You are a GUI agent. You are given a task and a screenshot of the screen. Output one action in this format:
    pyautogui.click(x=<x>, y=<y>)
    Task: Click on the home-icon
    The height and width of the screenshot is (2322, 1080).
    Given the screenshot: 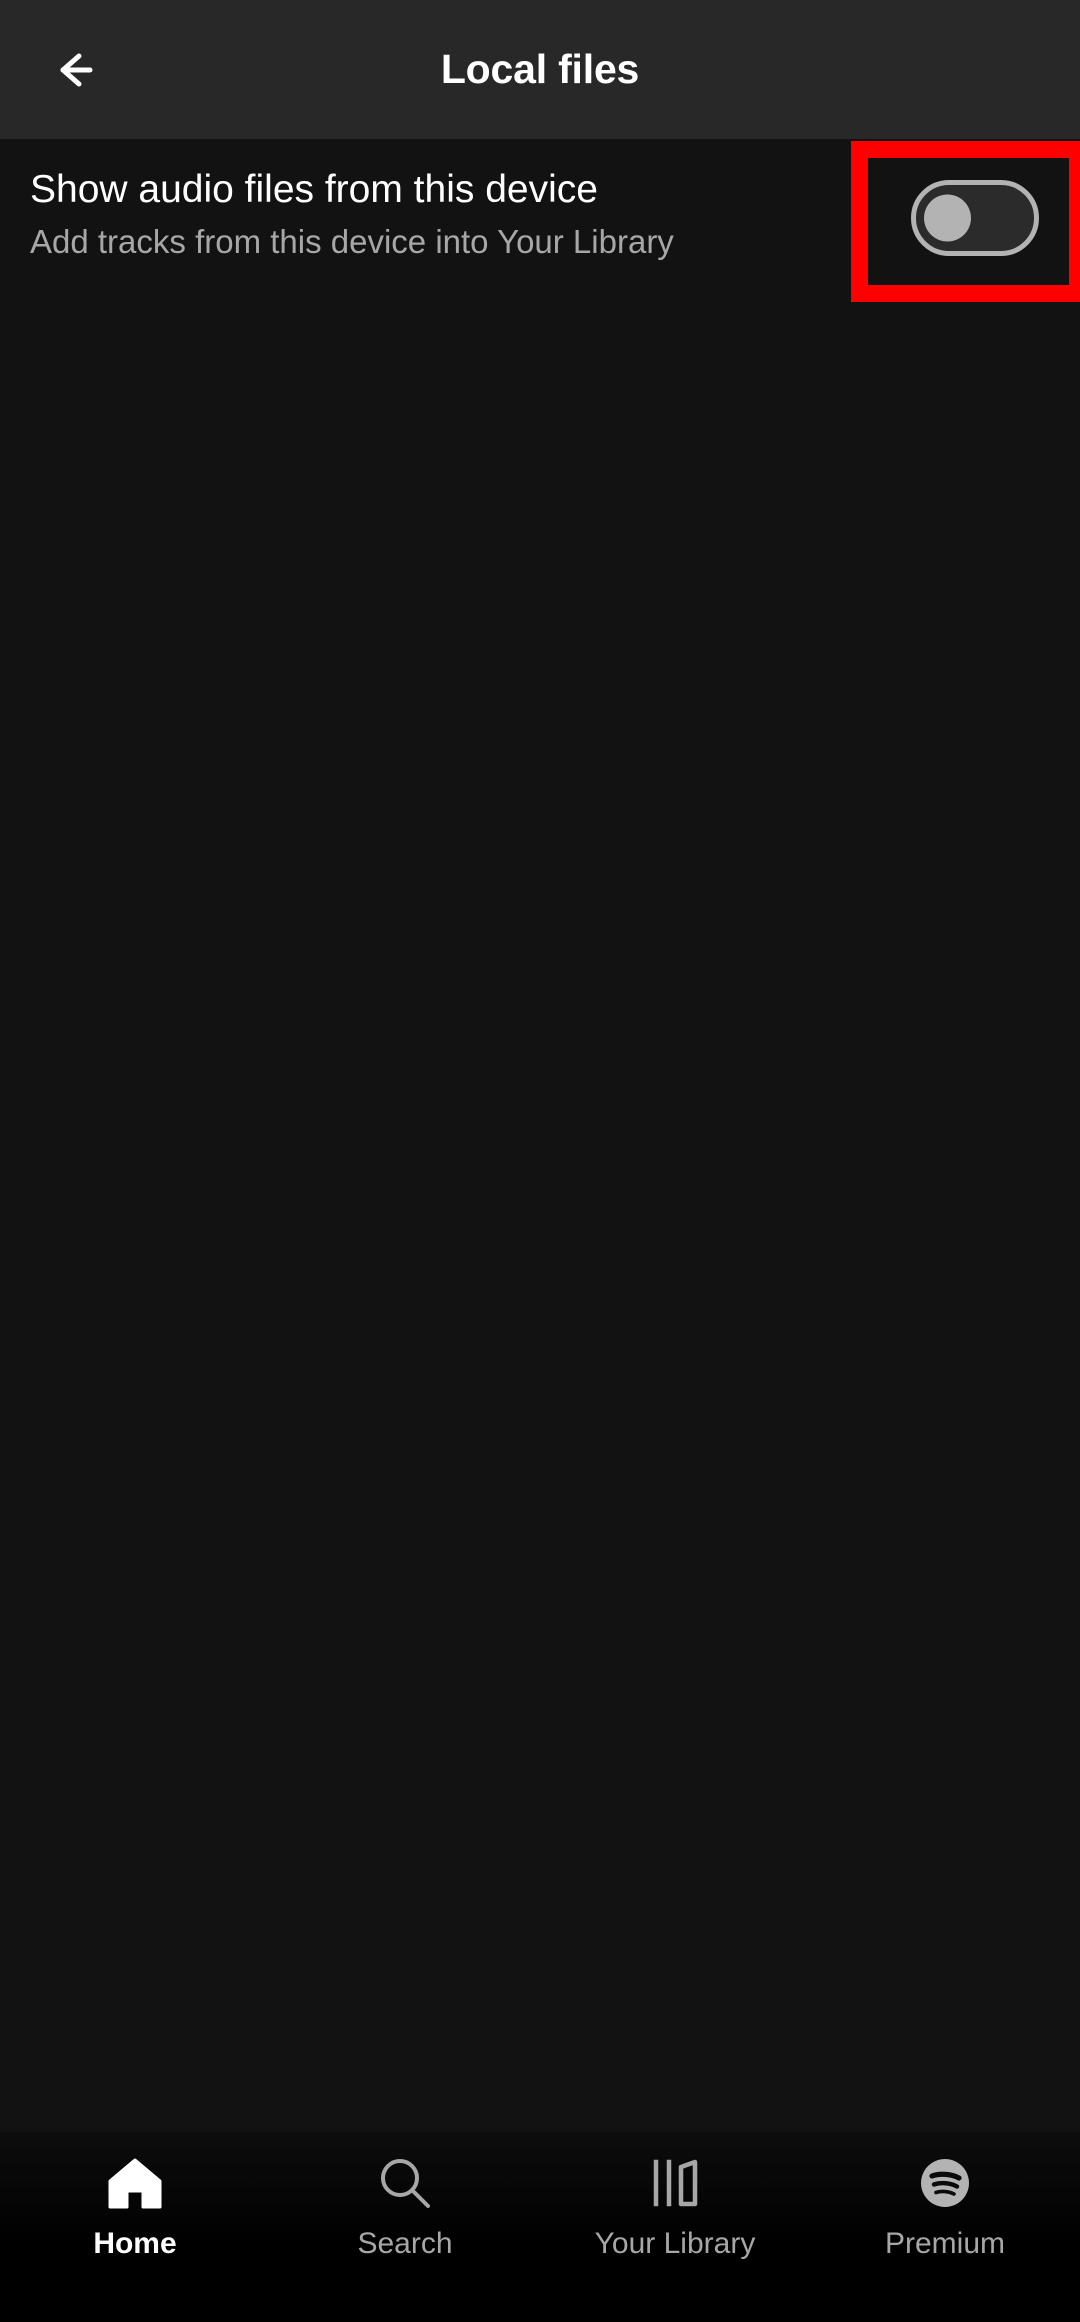 What is the action you would take?
    pyautogui.click(x=135, y=2183)
    